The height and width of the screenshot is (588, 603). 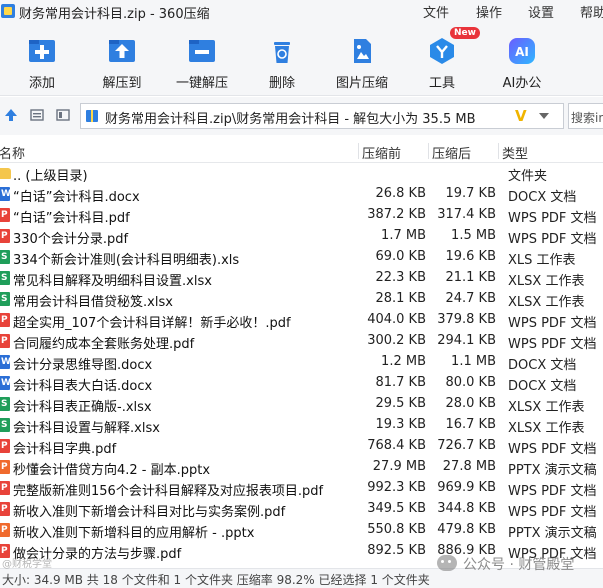 I want to click on file-row: W 会计分录思维导图.docx 1.2 MB 1.1 MB DOCX 文档, so click(x=301, y=362).